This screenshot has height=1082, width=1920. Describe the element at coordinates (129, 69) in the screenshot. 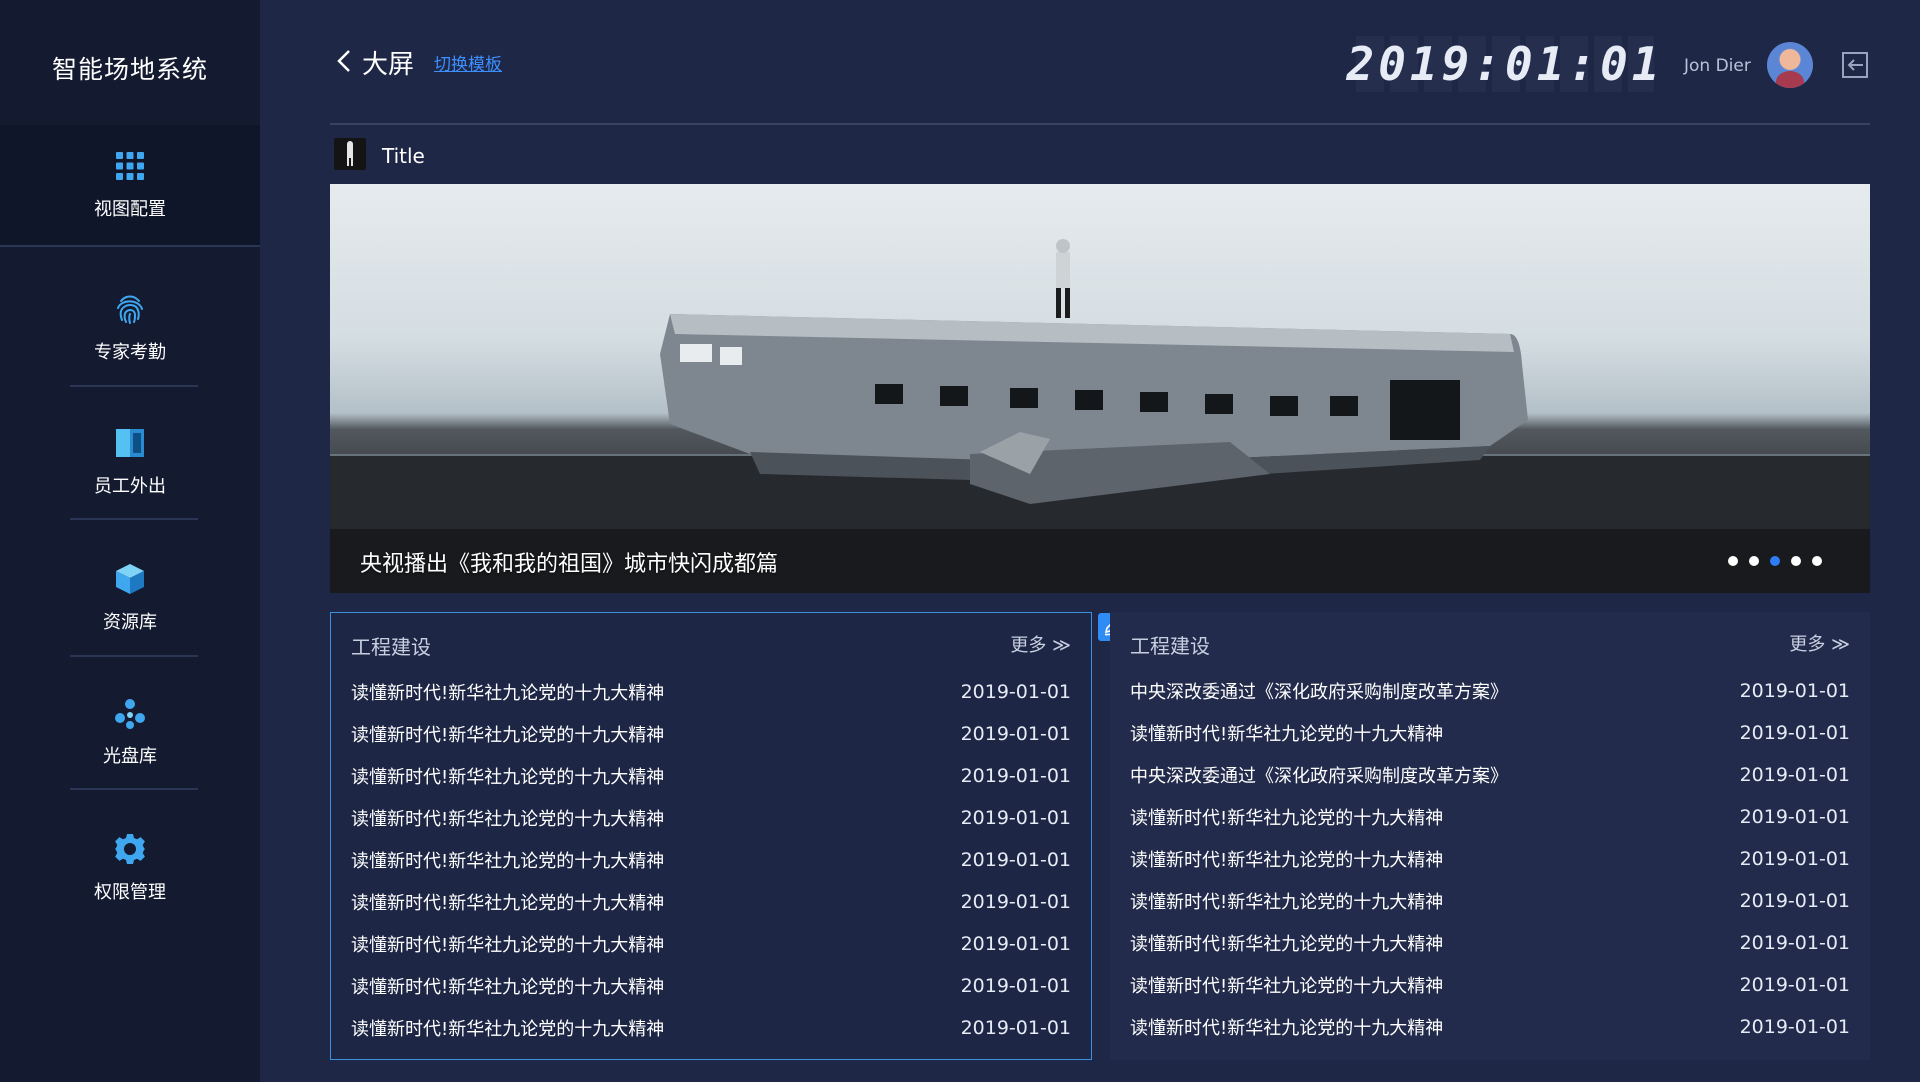

I see `app-title: 智能场地系统` at that location.